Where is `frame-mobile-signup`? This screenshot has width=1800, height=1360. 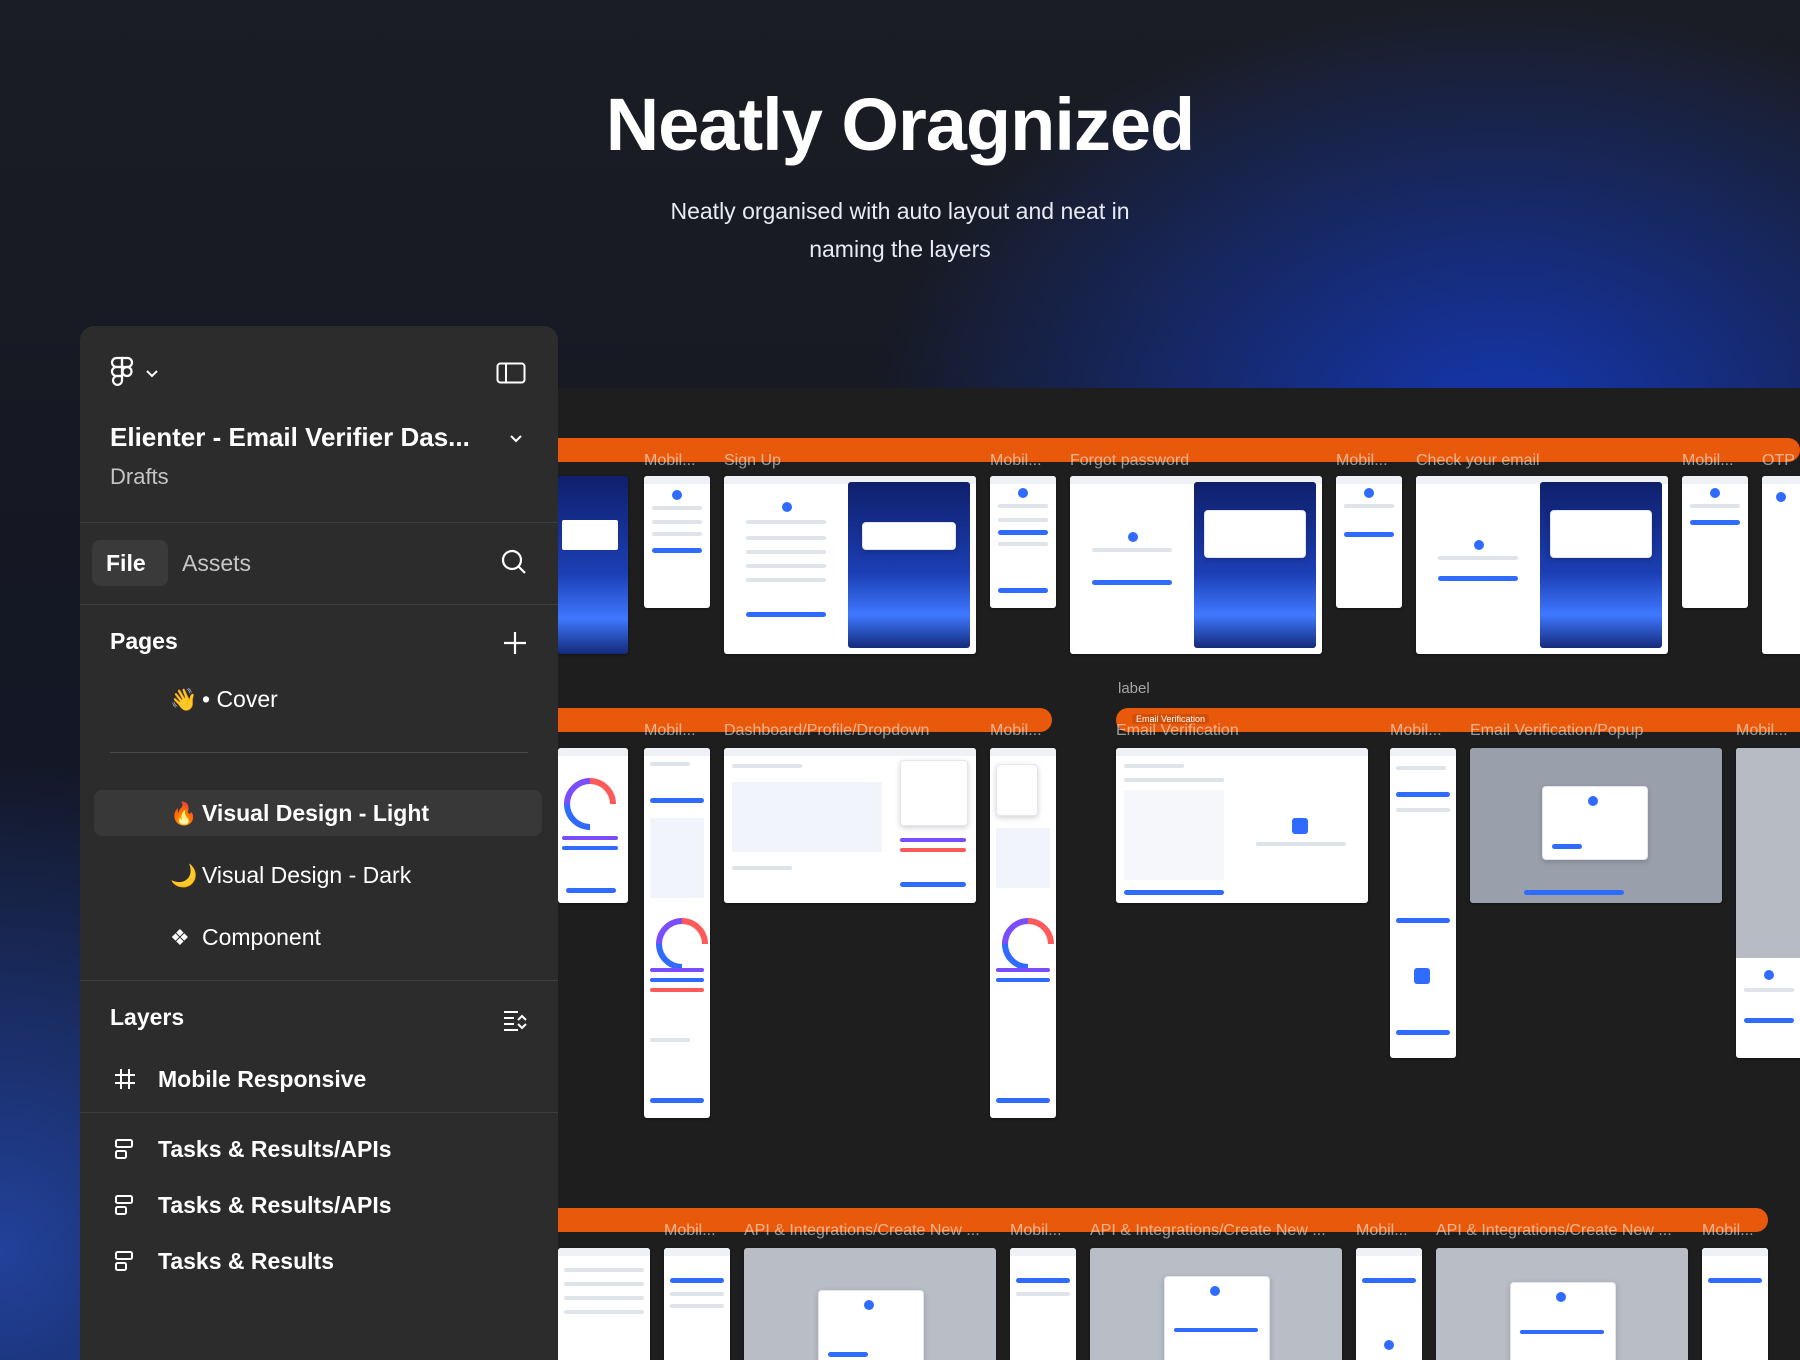 frame-mobile-signup is located at coordinates (1023, 542).